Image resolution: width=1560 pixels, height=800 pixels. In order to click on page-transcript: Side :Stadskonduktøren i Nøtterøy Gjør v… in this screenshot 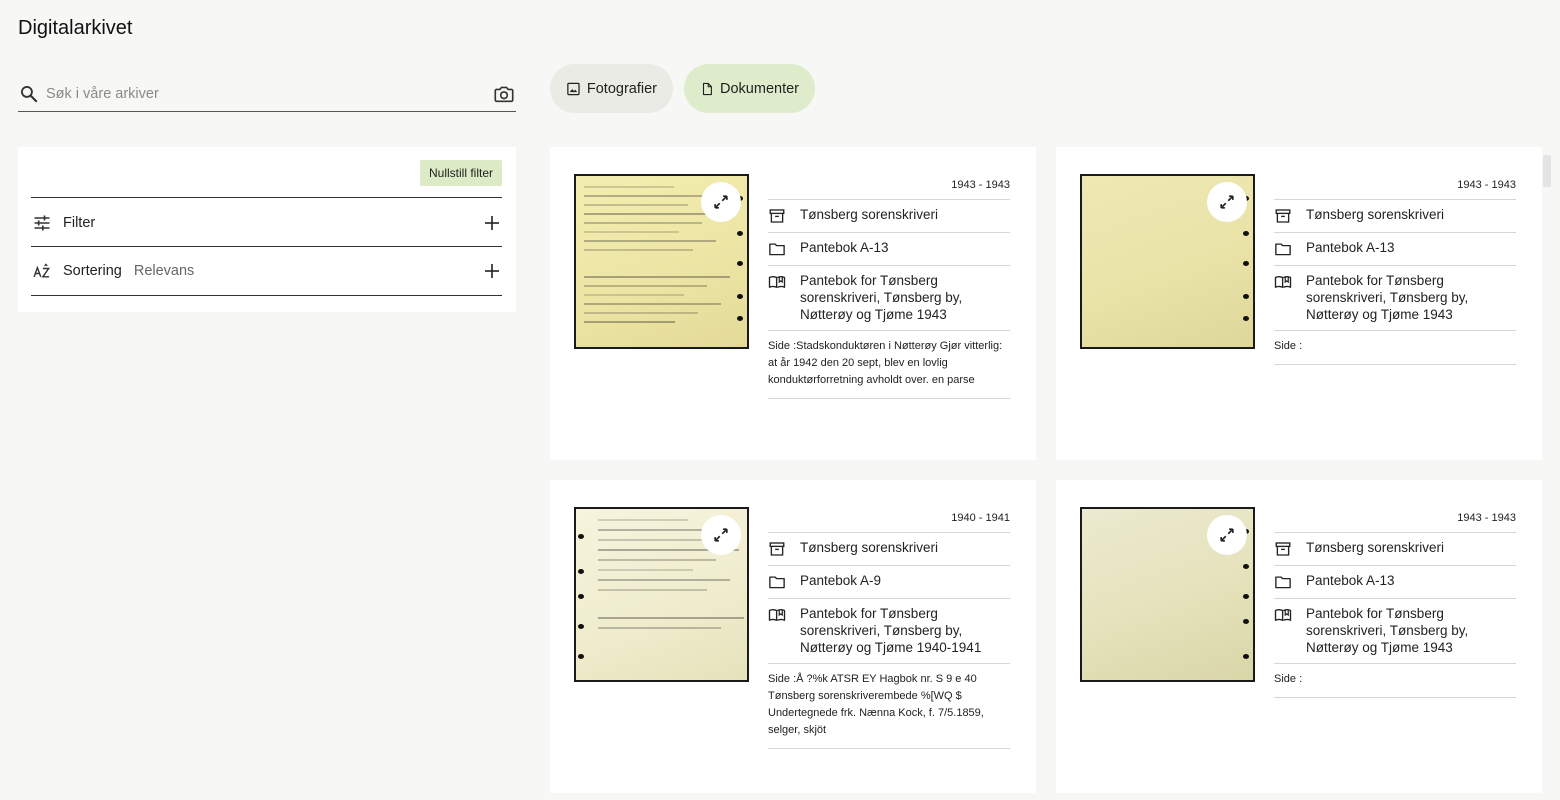, I will do `click(889, 365)`.